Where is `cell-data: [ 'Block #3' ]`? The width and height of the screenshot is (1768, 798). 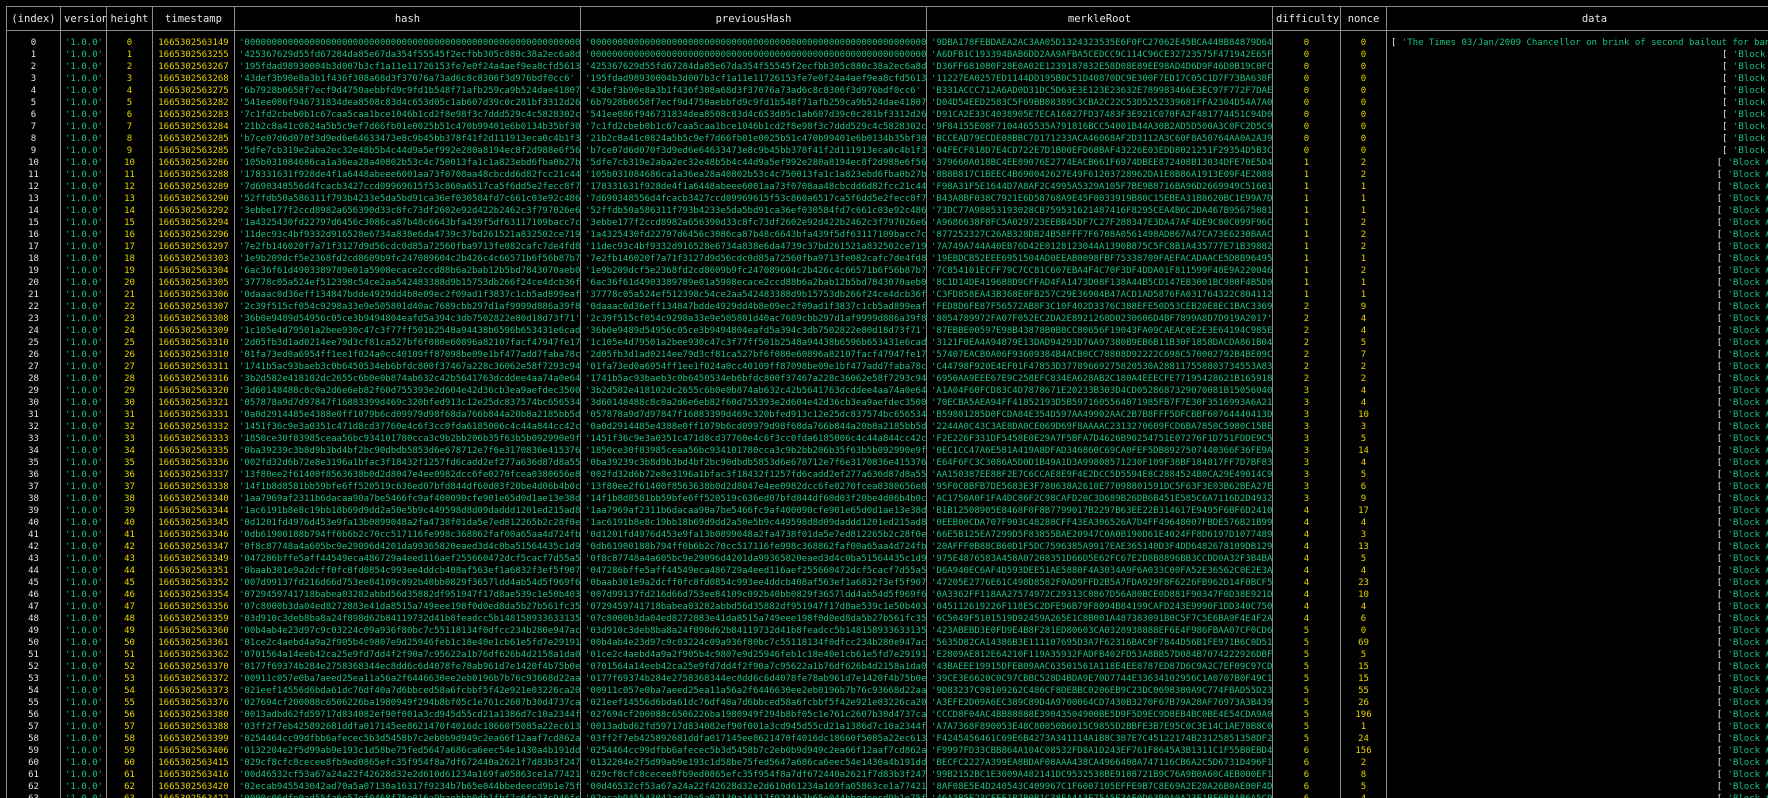
cell-data: [ 'Block #3' ] is located at coordinates (1577, 79).